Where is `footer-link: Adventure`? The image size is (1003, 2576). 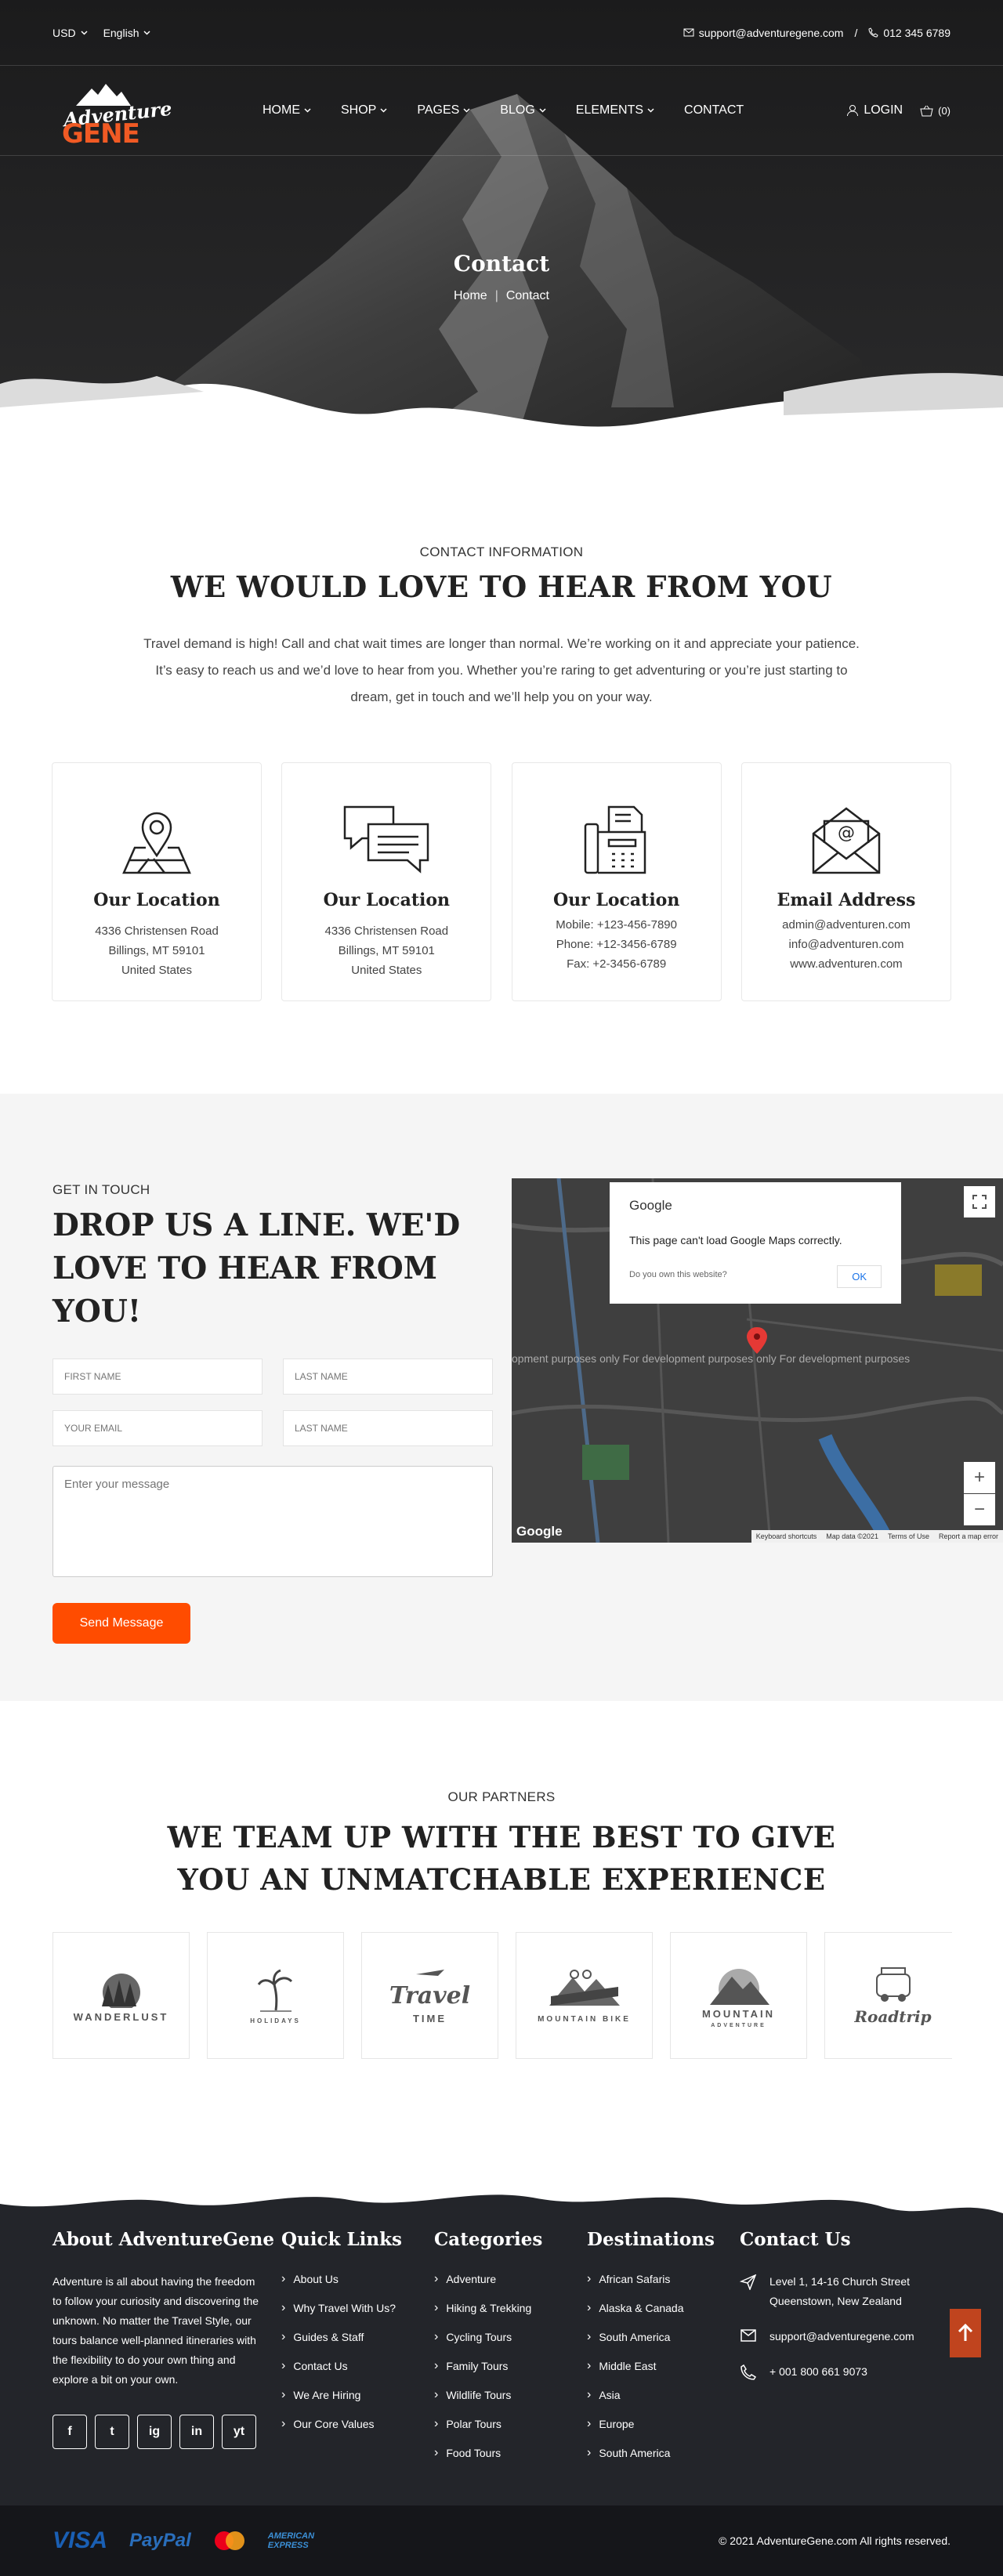
footer-link: Adventure is located at coordinates (510, 2279).